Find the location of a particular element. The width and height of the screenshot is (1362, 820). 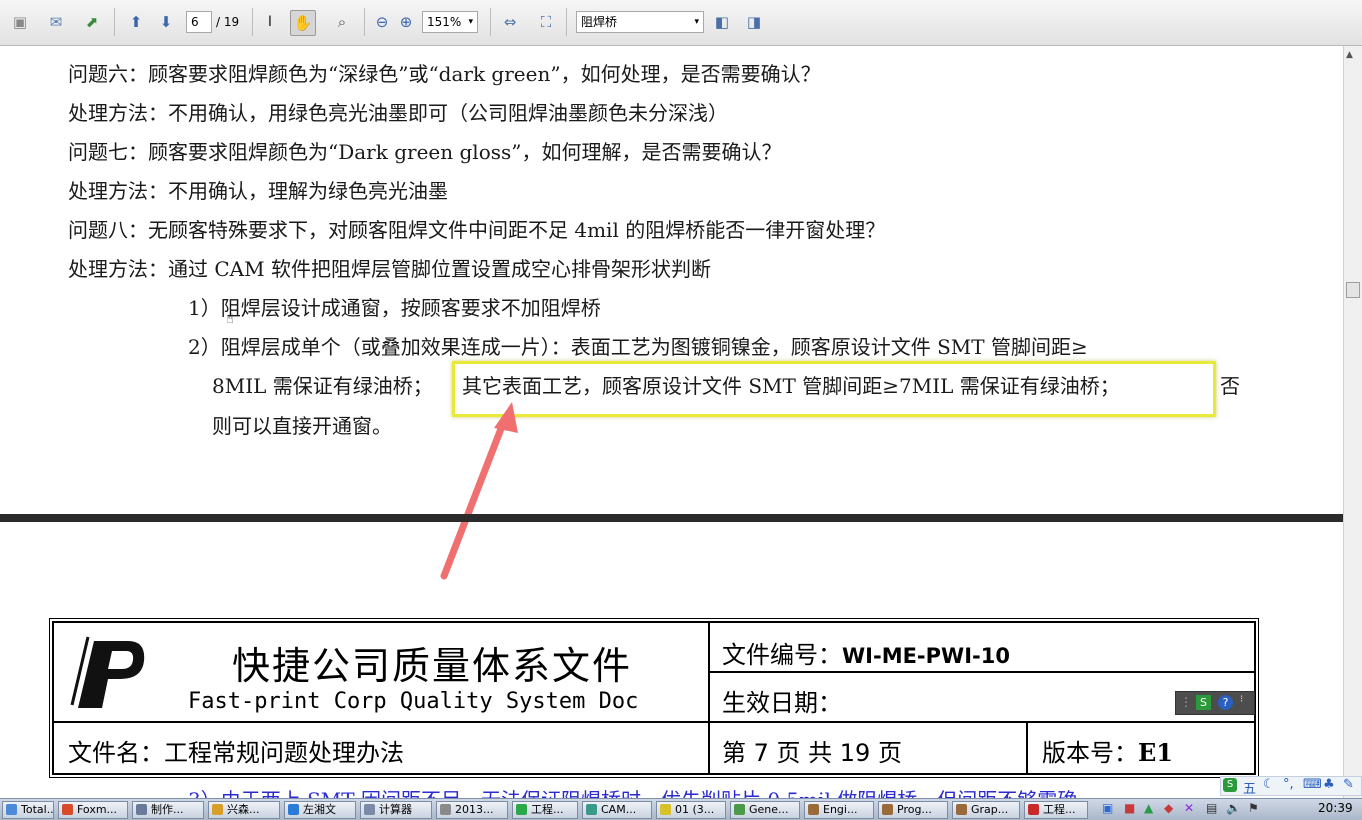

previous-page-icon: ⬆ is located at coordinates (136, 22).